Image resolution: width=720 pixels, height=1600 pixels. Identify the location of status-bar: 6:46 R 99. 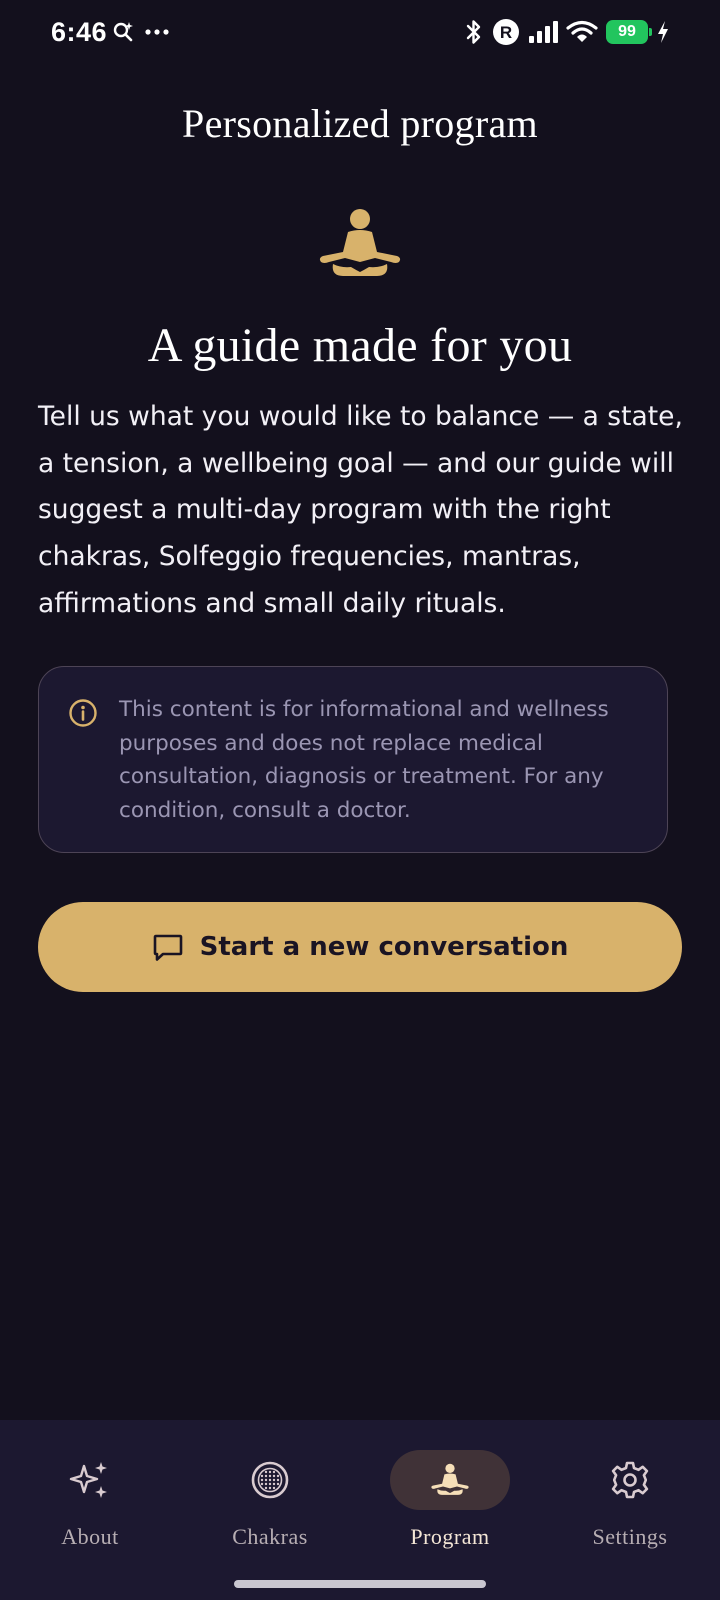
(360, 35).